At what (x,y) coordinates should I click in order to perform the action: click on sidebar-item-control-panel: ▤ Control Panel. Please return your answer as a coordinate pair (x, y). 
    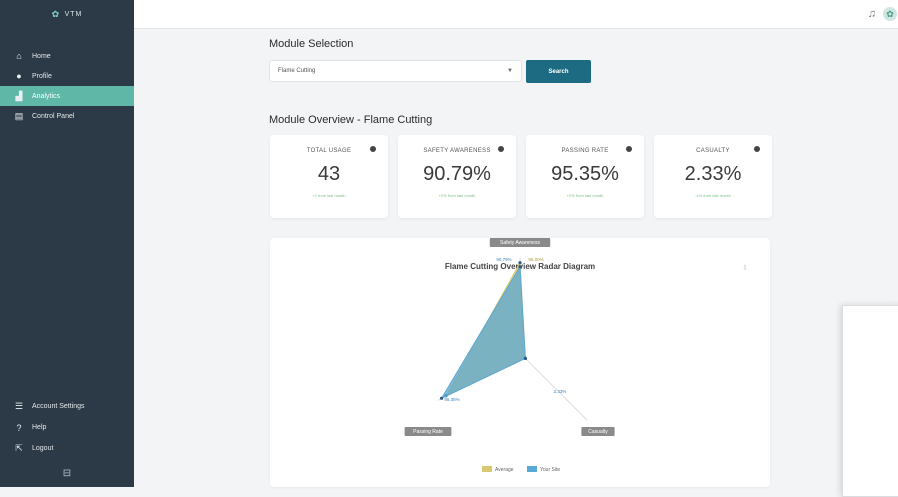
    Looking at the image, I should click on (67, 116).